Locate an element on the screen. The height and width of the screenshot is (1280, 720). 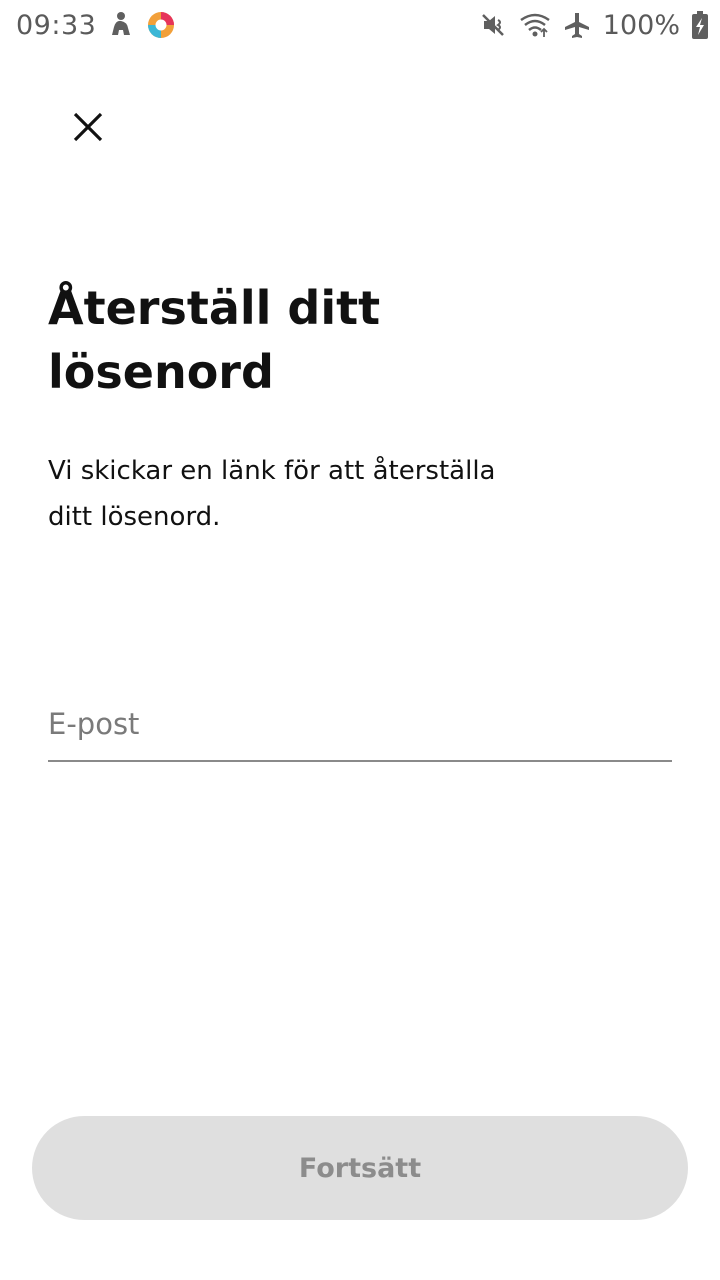
app-logo-icon is located at coordinates (161, 25).